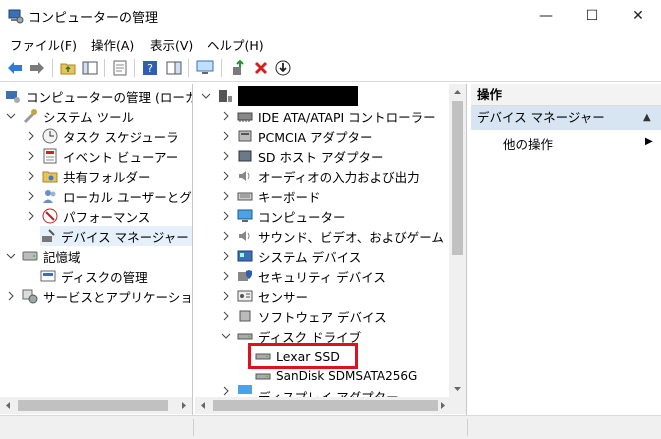 The height and width of the screenshot is (439, 661). Describe the element at coordinates (90, 68) in the screenshot. I see `console-tree-icon` at that location.